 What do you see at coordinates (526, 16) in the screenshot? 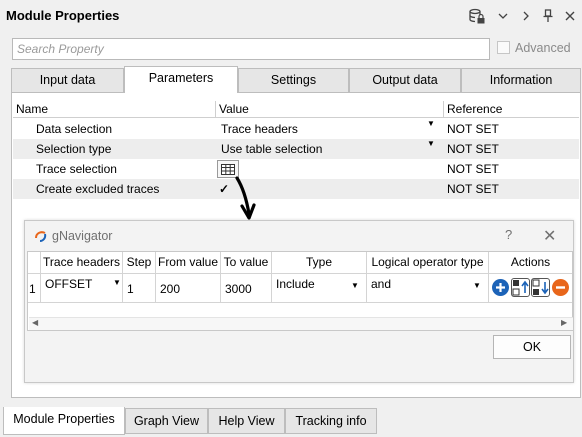
I see `chevron-right-icon` at bounding box center [526, 16].